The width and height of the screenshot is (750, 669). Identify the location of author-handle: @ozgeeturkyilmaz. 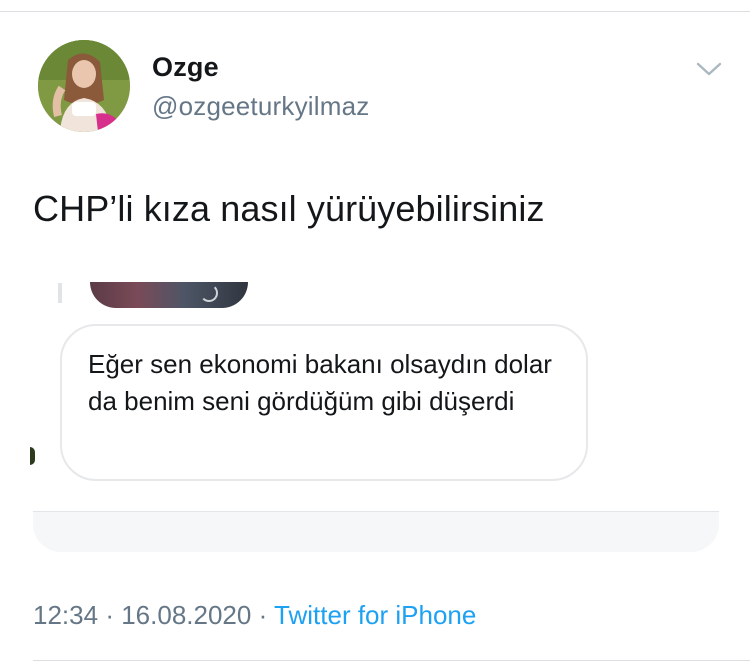
(260, 106).